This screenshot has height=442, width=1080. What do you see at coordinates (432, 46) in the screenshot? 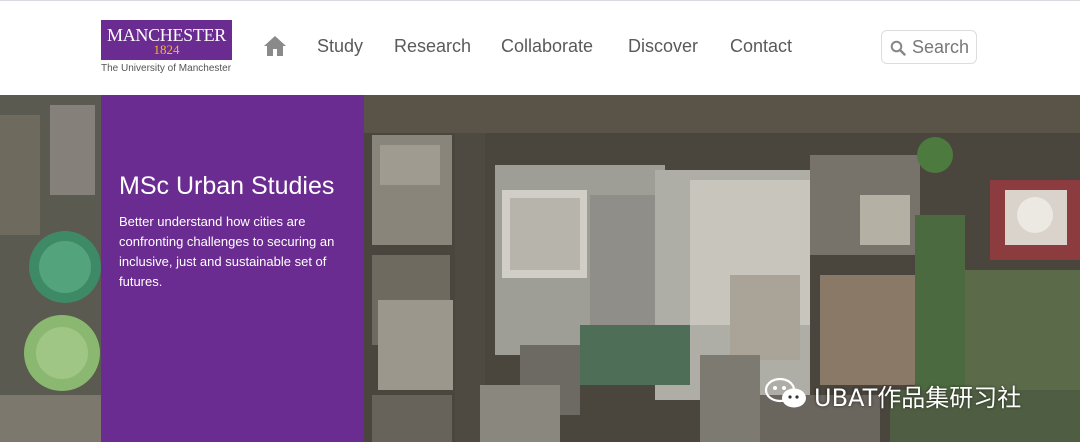
I see `nav-item-research: Research` at bounding box center [432, 46].